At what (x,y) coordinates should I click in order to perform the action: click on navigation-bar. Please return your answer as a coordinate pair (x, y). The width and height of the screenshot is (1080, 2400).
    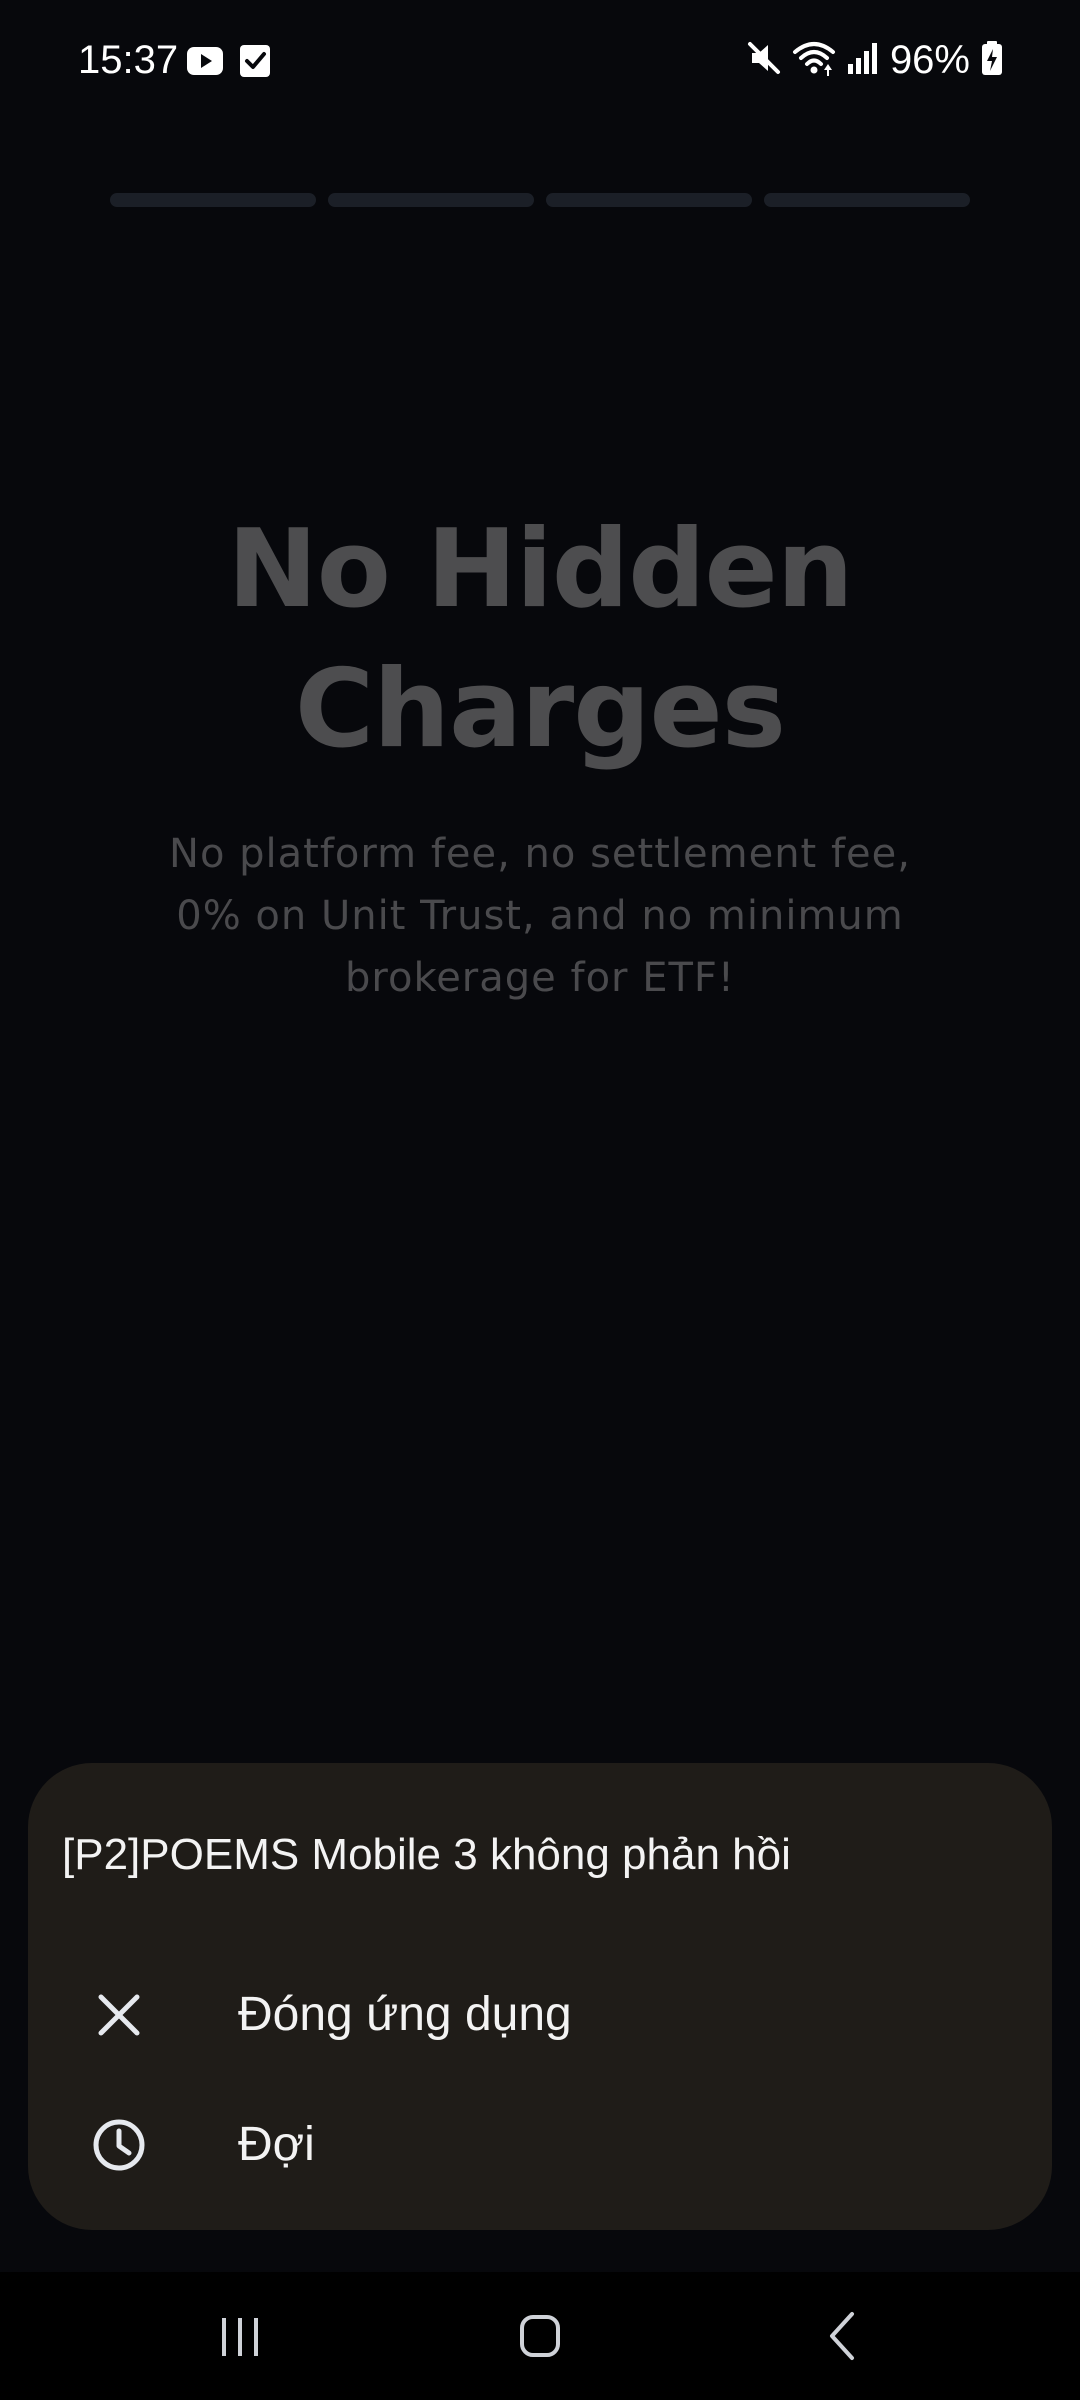
    Looking at the image, I should click on (540, 2336).